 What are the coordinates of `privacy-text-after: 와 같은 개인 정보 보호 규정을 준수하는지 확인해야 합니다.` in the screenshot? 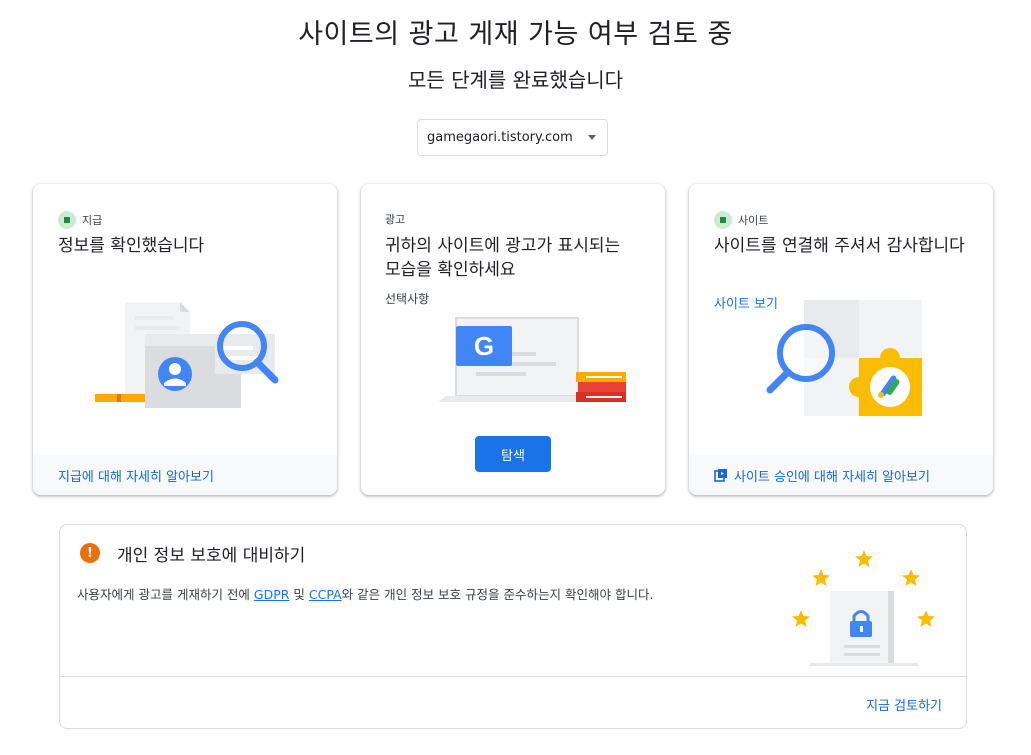 It's located at (497, 594).